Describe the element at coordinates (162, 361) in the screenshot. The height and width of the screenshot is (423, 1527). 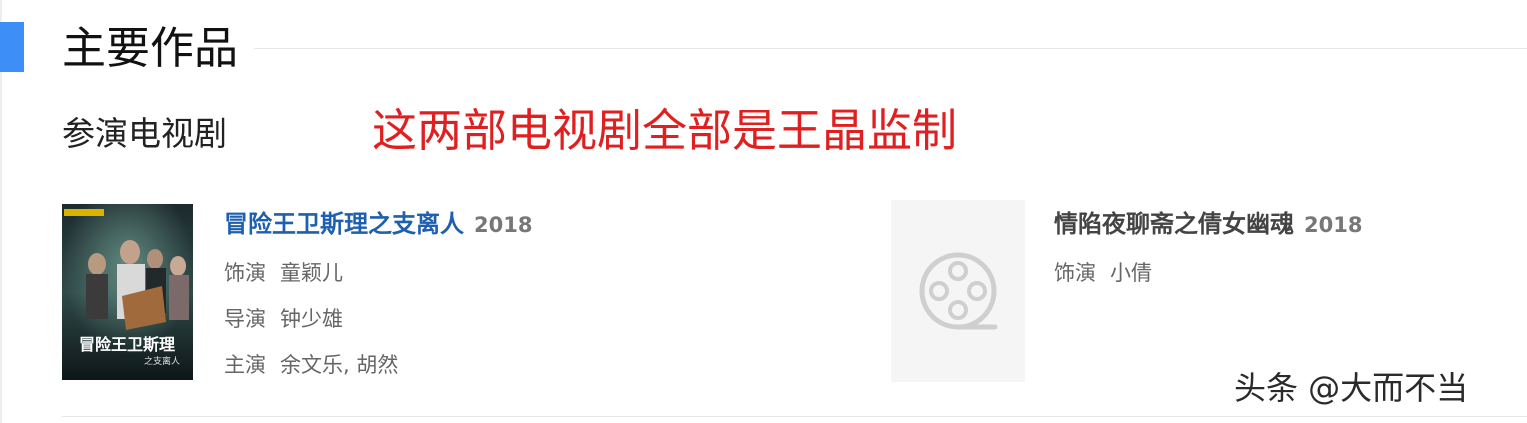
I see `poster-subtitle-text: 之支离人` at that location.